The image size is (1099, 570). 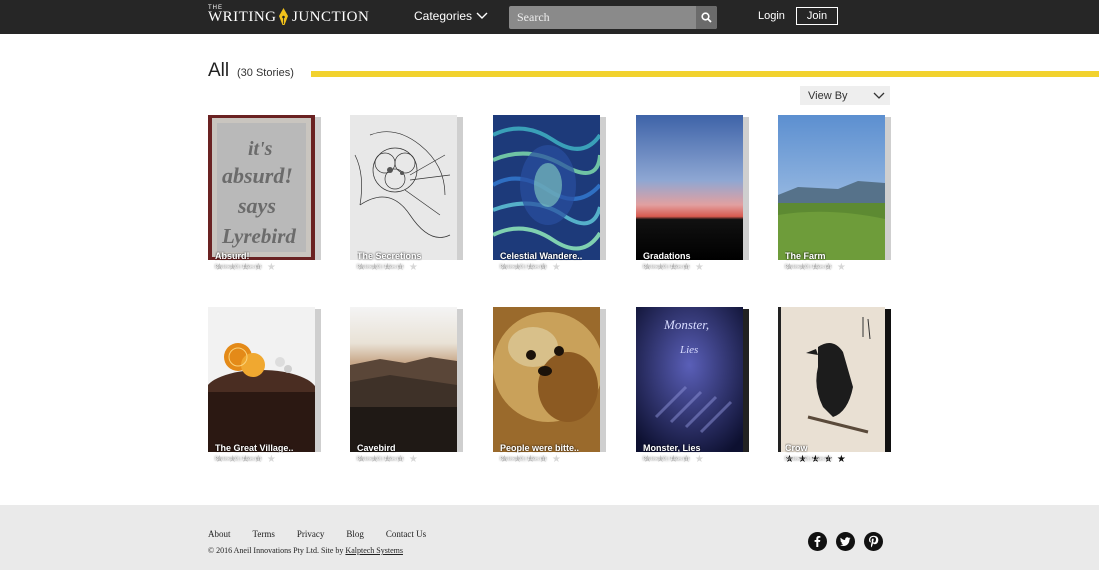 I want to click on site-logo: THE WRITING JUNCTION, so click(x=289, y=17).